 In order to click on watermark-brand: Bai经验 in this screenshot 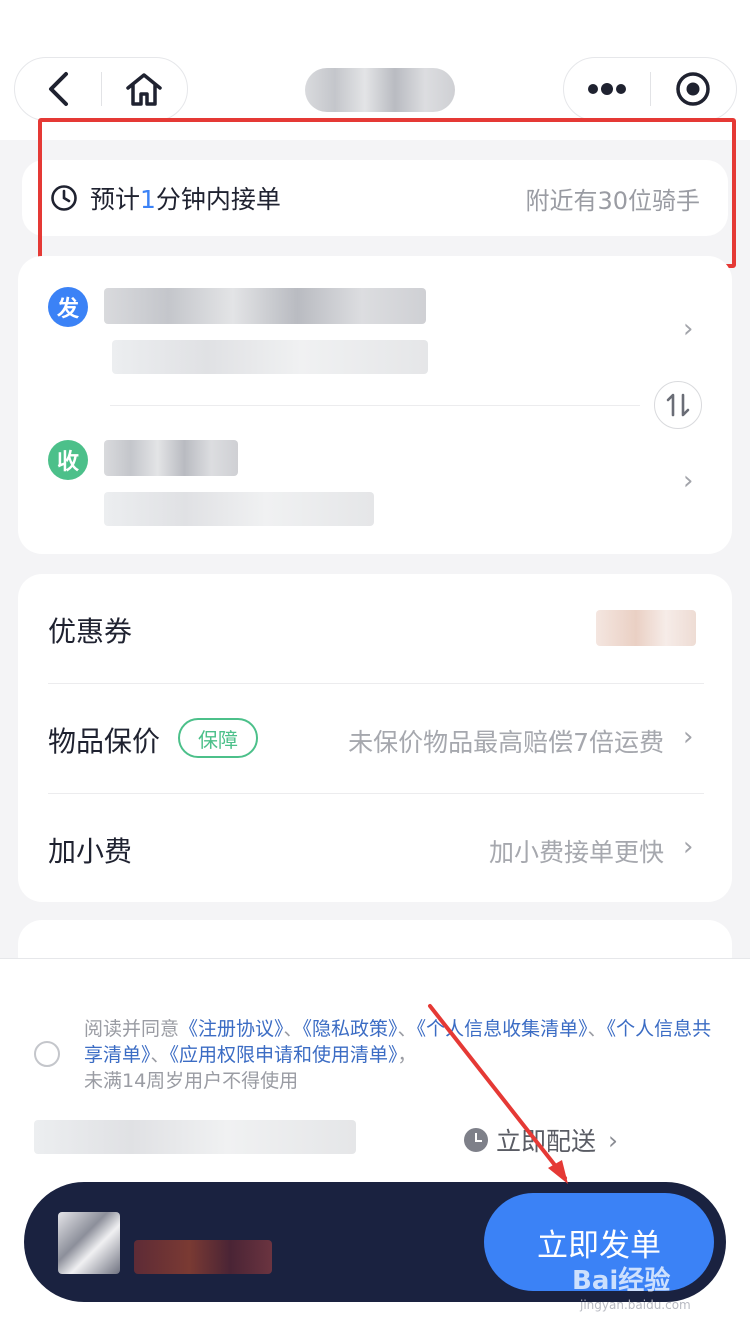, I will do `click(621, 1281)`.